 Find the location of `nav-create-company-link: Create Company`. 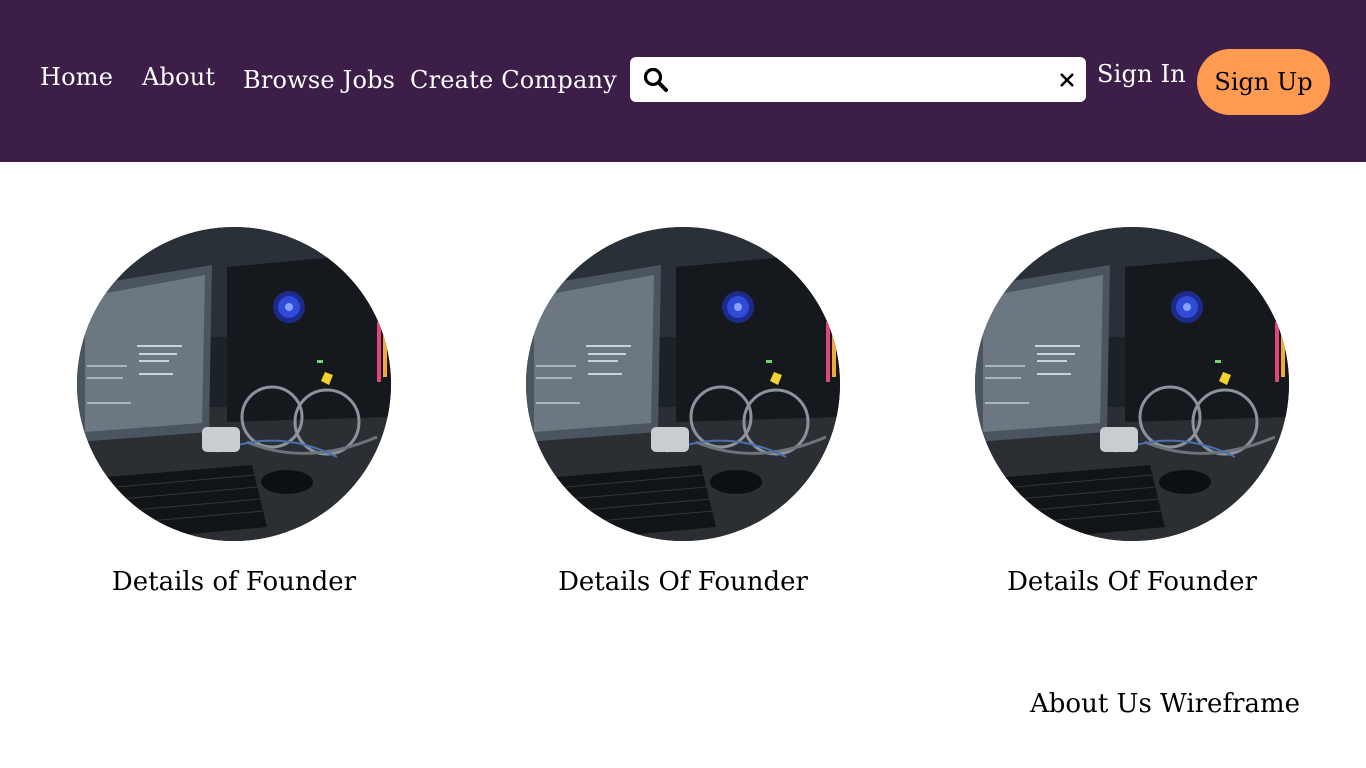

nav-create-company-link: Create Company is located at coordinates (513, 80).